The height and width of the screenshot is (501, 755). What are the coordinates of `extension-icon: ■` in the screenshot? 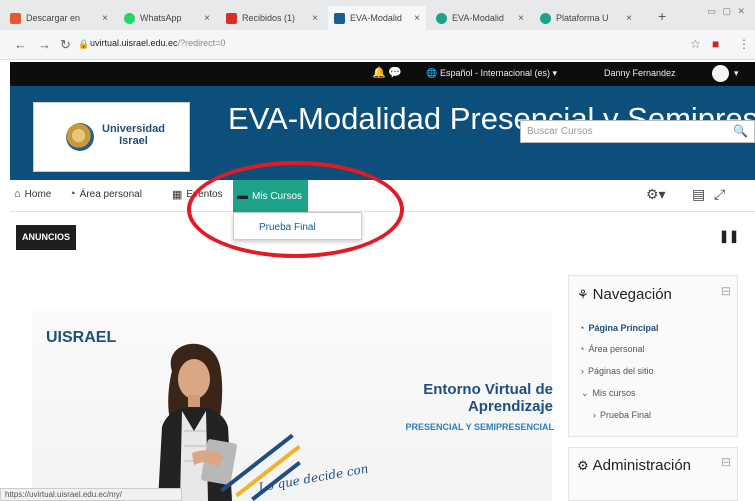 It's located at (715, 44).